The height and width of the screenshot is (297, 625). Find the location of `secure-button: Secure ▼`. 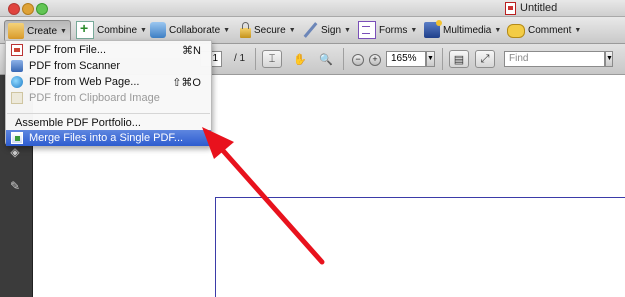

secure-button: Secure ▼ is located at coordinates (268, 30).